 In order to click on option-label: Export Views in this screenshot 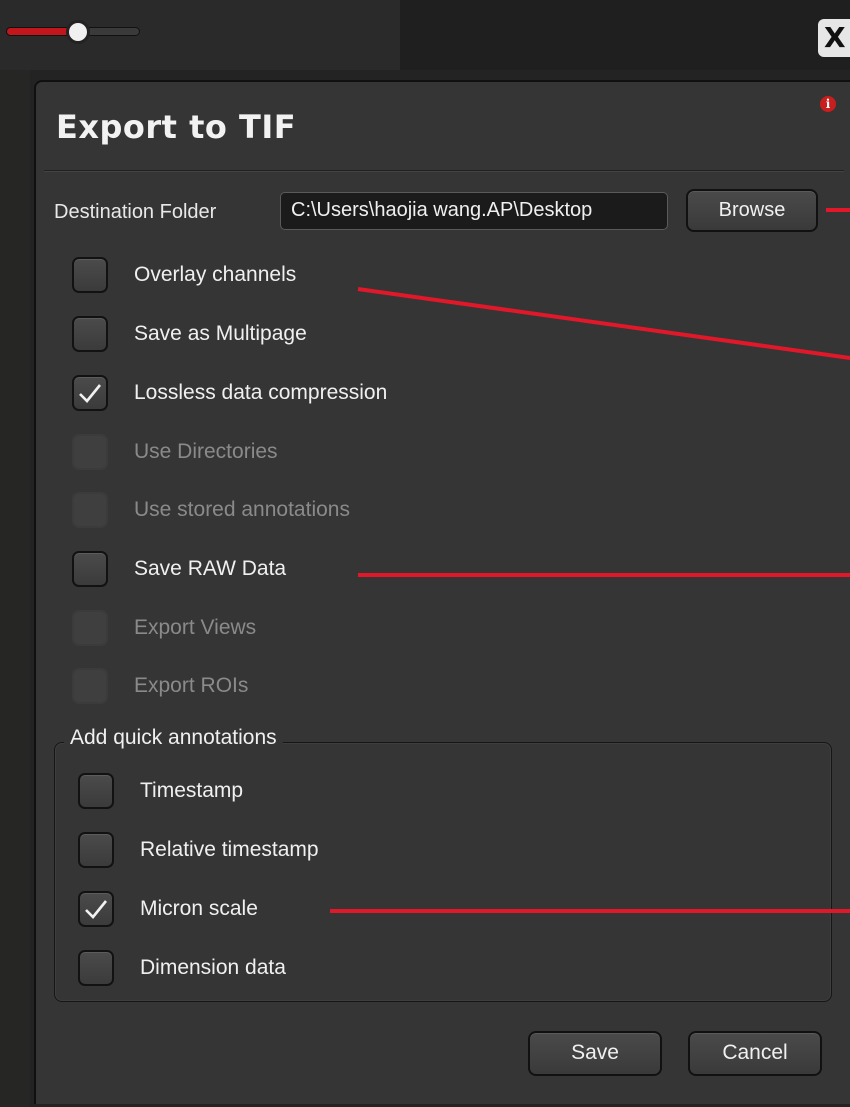, I will do `click(195, 627)`.